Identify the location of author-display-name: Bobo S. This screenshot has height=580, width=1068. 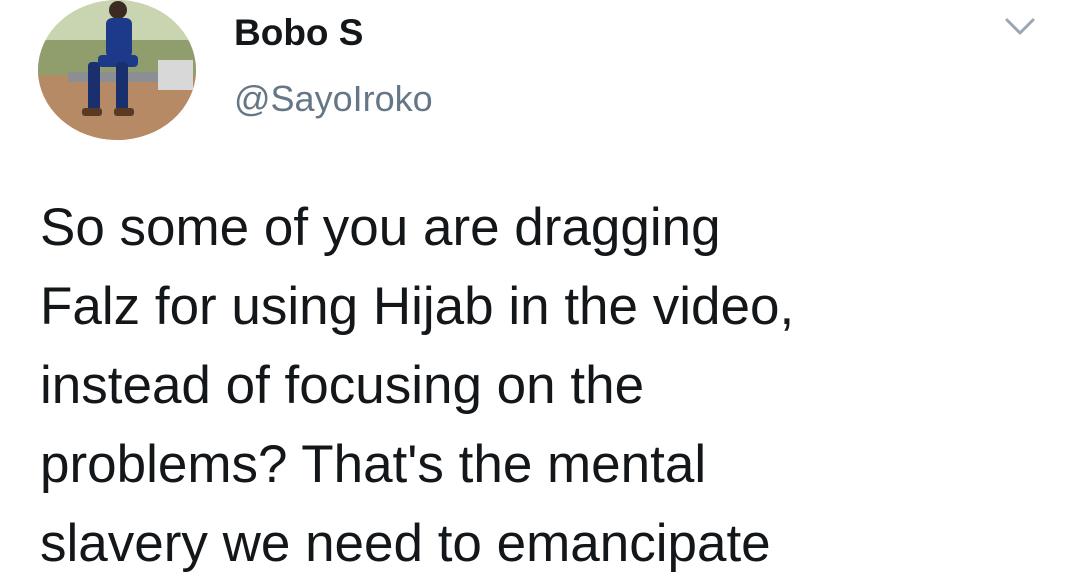
(298, 33).